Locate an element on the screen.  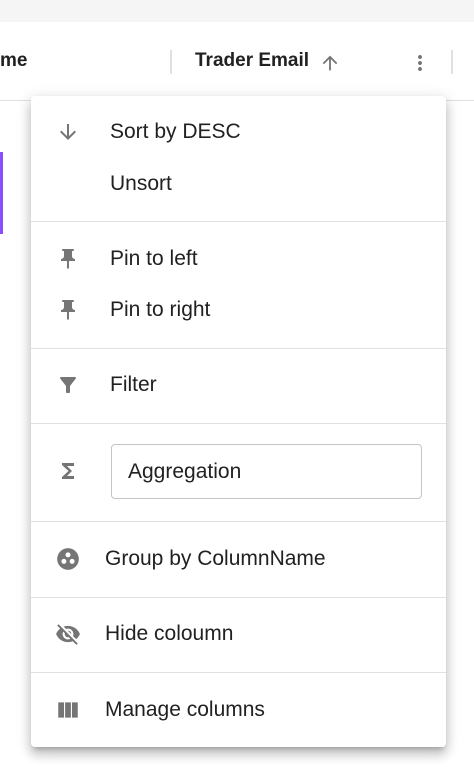
menu-item-label: Hide coloumn is located at coordinates (169, 633).